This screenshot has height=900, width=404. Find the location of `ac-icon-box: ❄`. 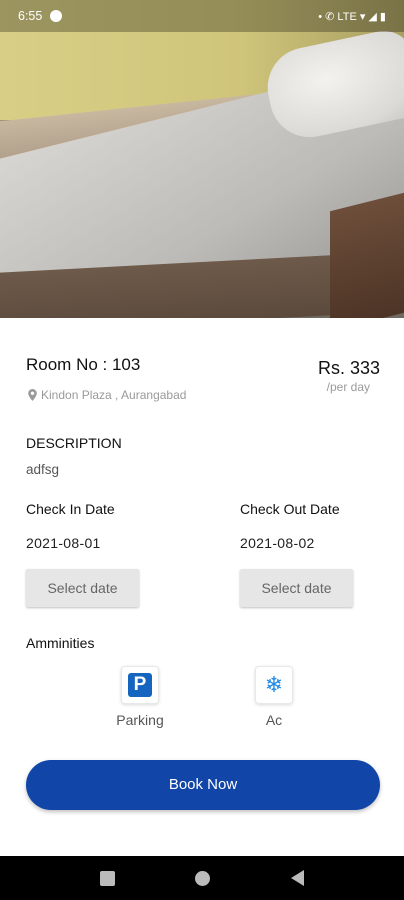

ac-icon-box: ❄ is located at coordinates (274, 685).